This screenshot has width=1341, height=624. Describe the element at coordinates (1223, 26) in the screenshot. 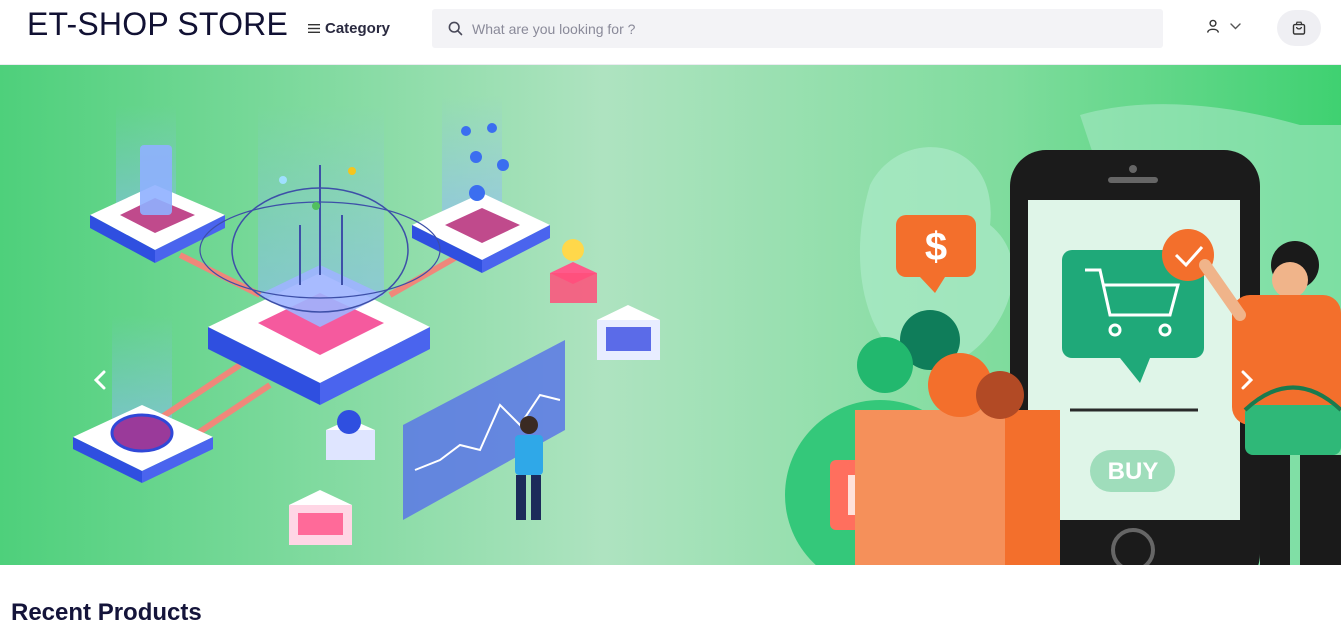

I see `account-menu` at that location.